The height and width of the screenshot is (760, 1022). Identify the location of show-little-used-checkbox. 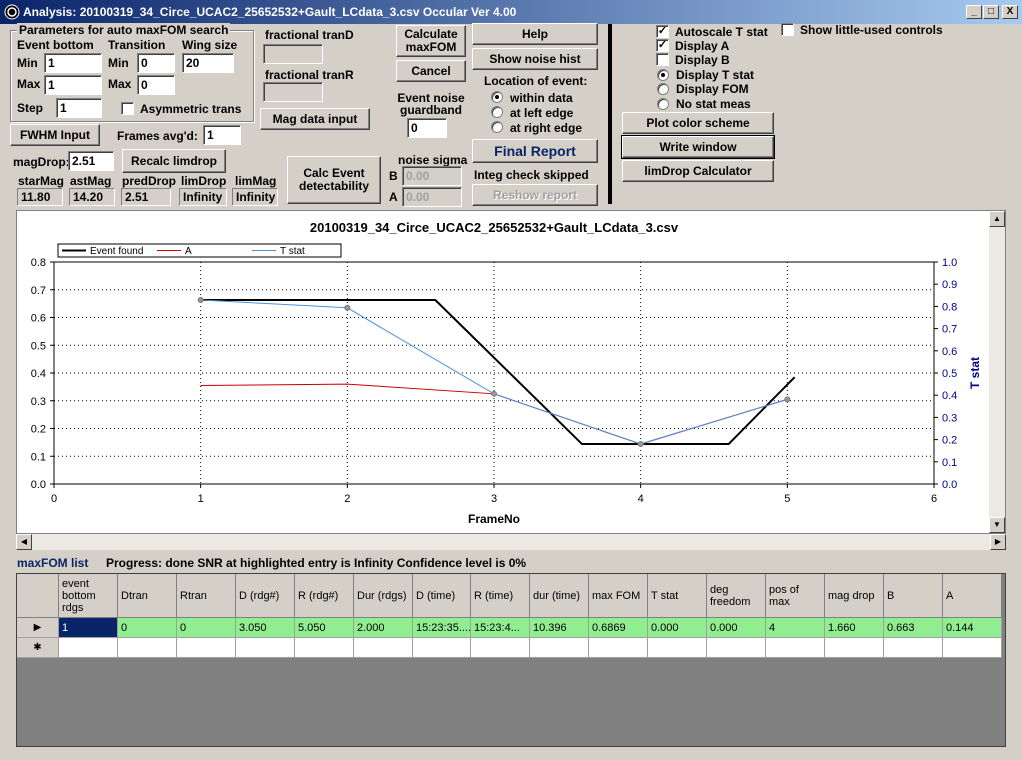
(787, 29).